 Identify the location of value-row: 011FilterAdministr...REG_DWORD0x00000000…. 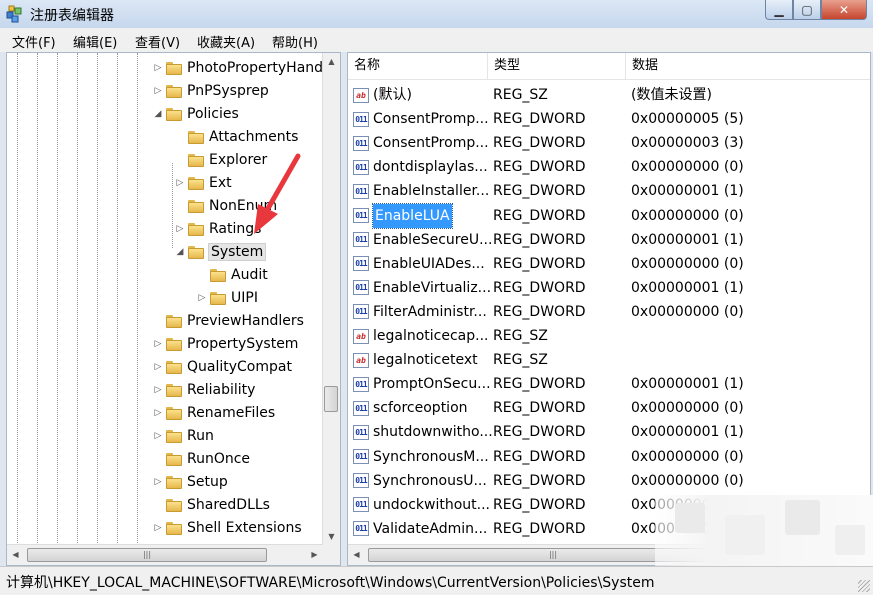
(609, 312).